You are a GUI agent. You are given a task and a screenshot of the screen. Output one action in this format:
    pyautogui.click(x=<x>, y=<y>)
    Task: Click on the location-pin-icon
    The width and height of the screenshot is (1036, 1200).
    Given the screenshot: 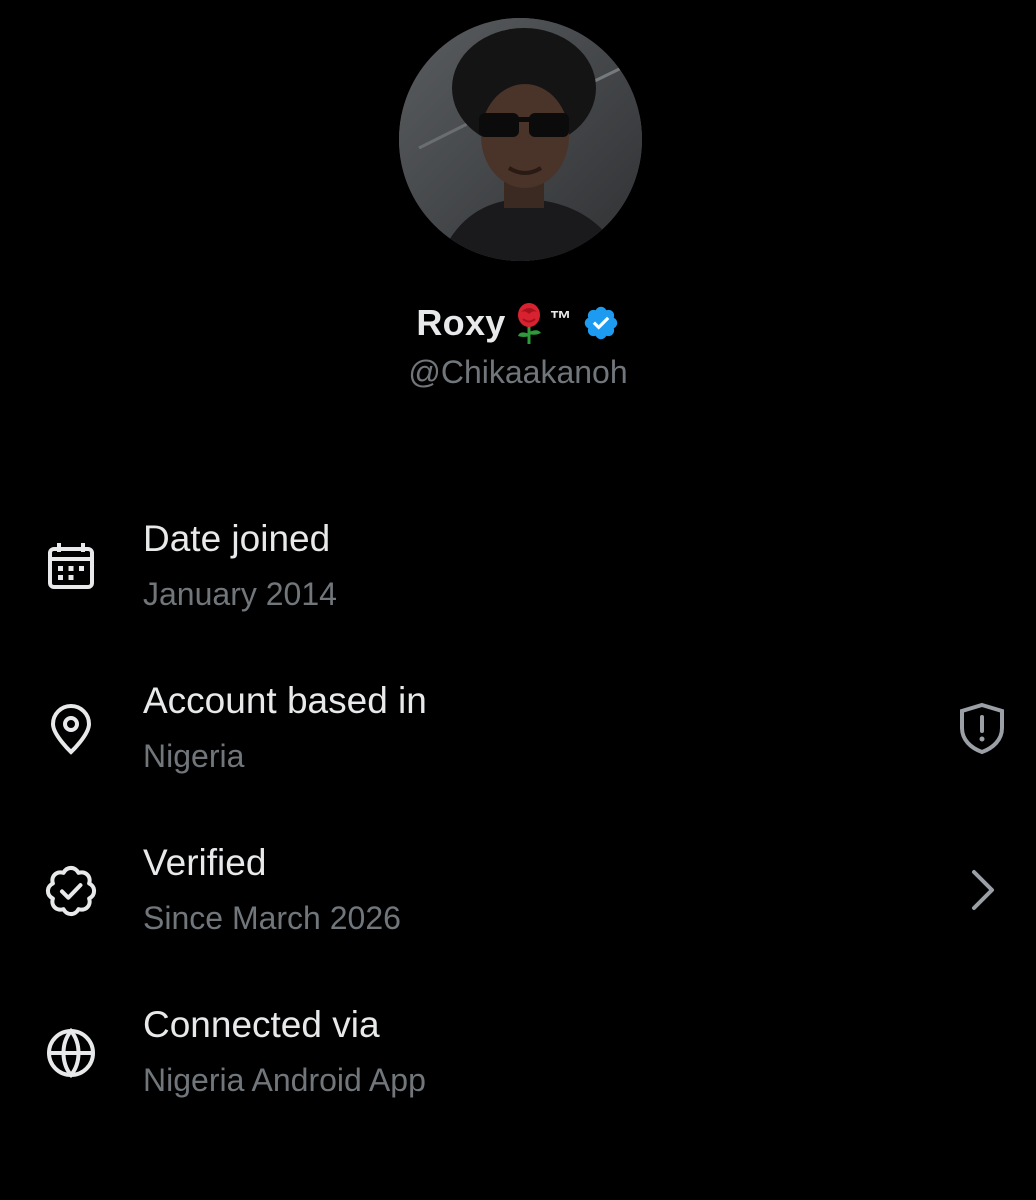 What is the action you would take?
    pyautogui.click(x=71, y=729)
    